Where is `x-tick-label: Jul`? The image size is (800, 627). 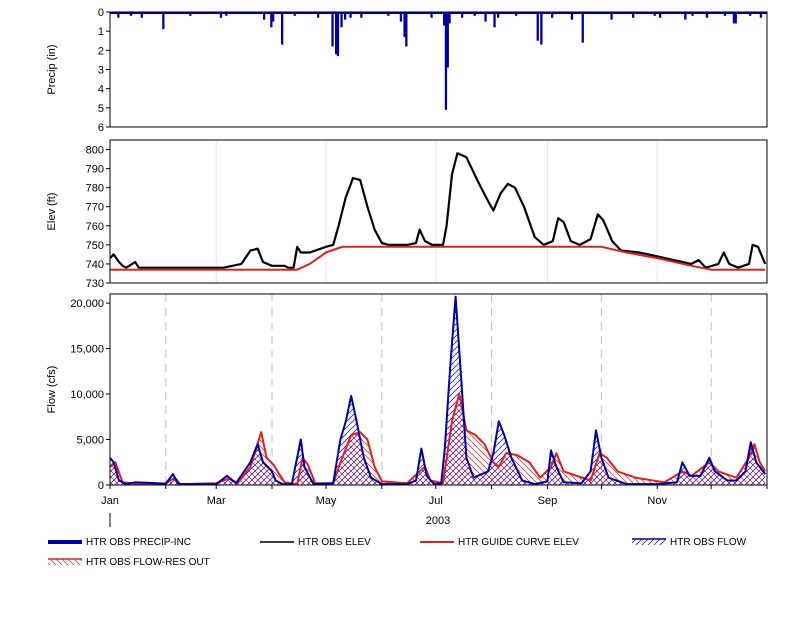
x-tick-label: Jul is located at coordinates (436, 501).